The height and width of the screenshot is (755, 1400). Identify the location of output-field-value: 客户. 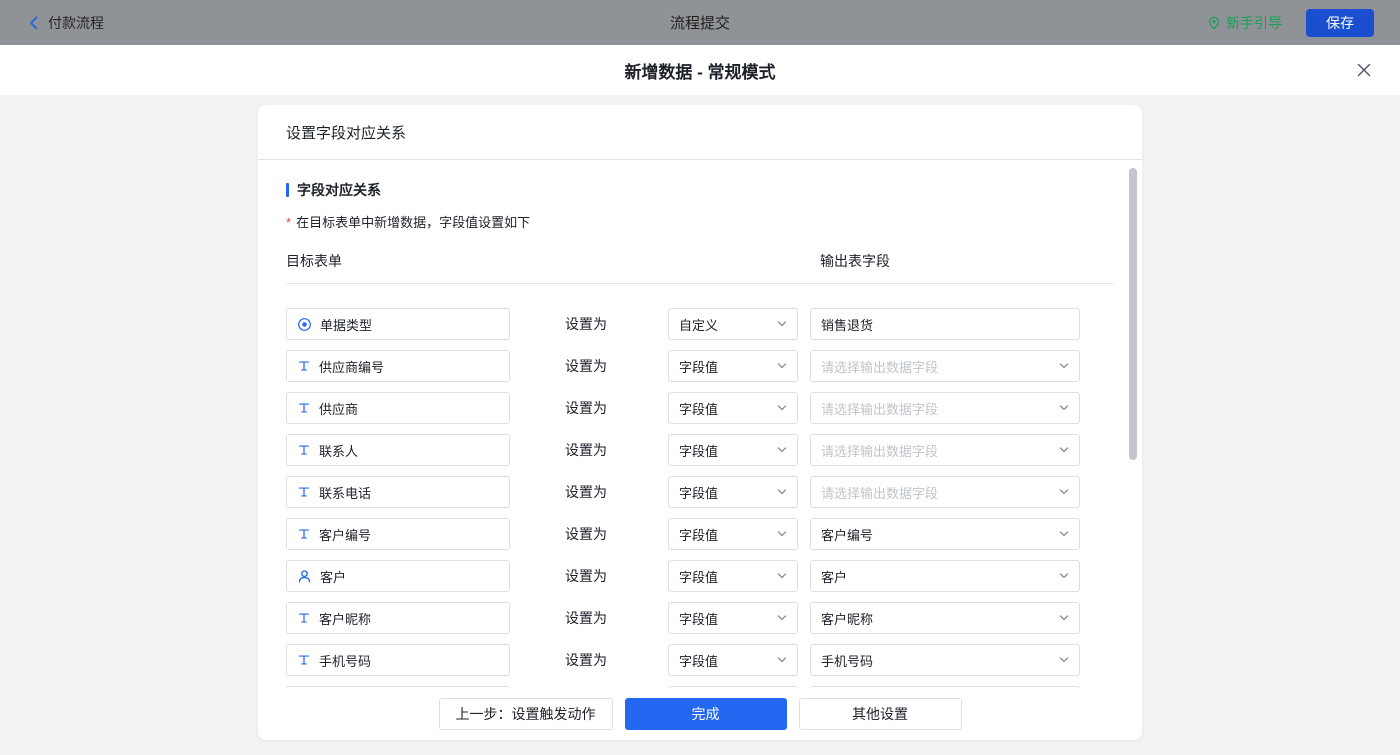
(834, 577).